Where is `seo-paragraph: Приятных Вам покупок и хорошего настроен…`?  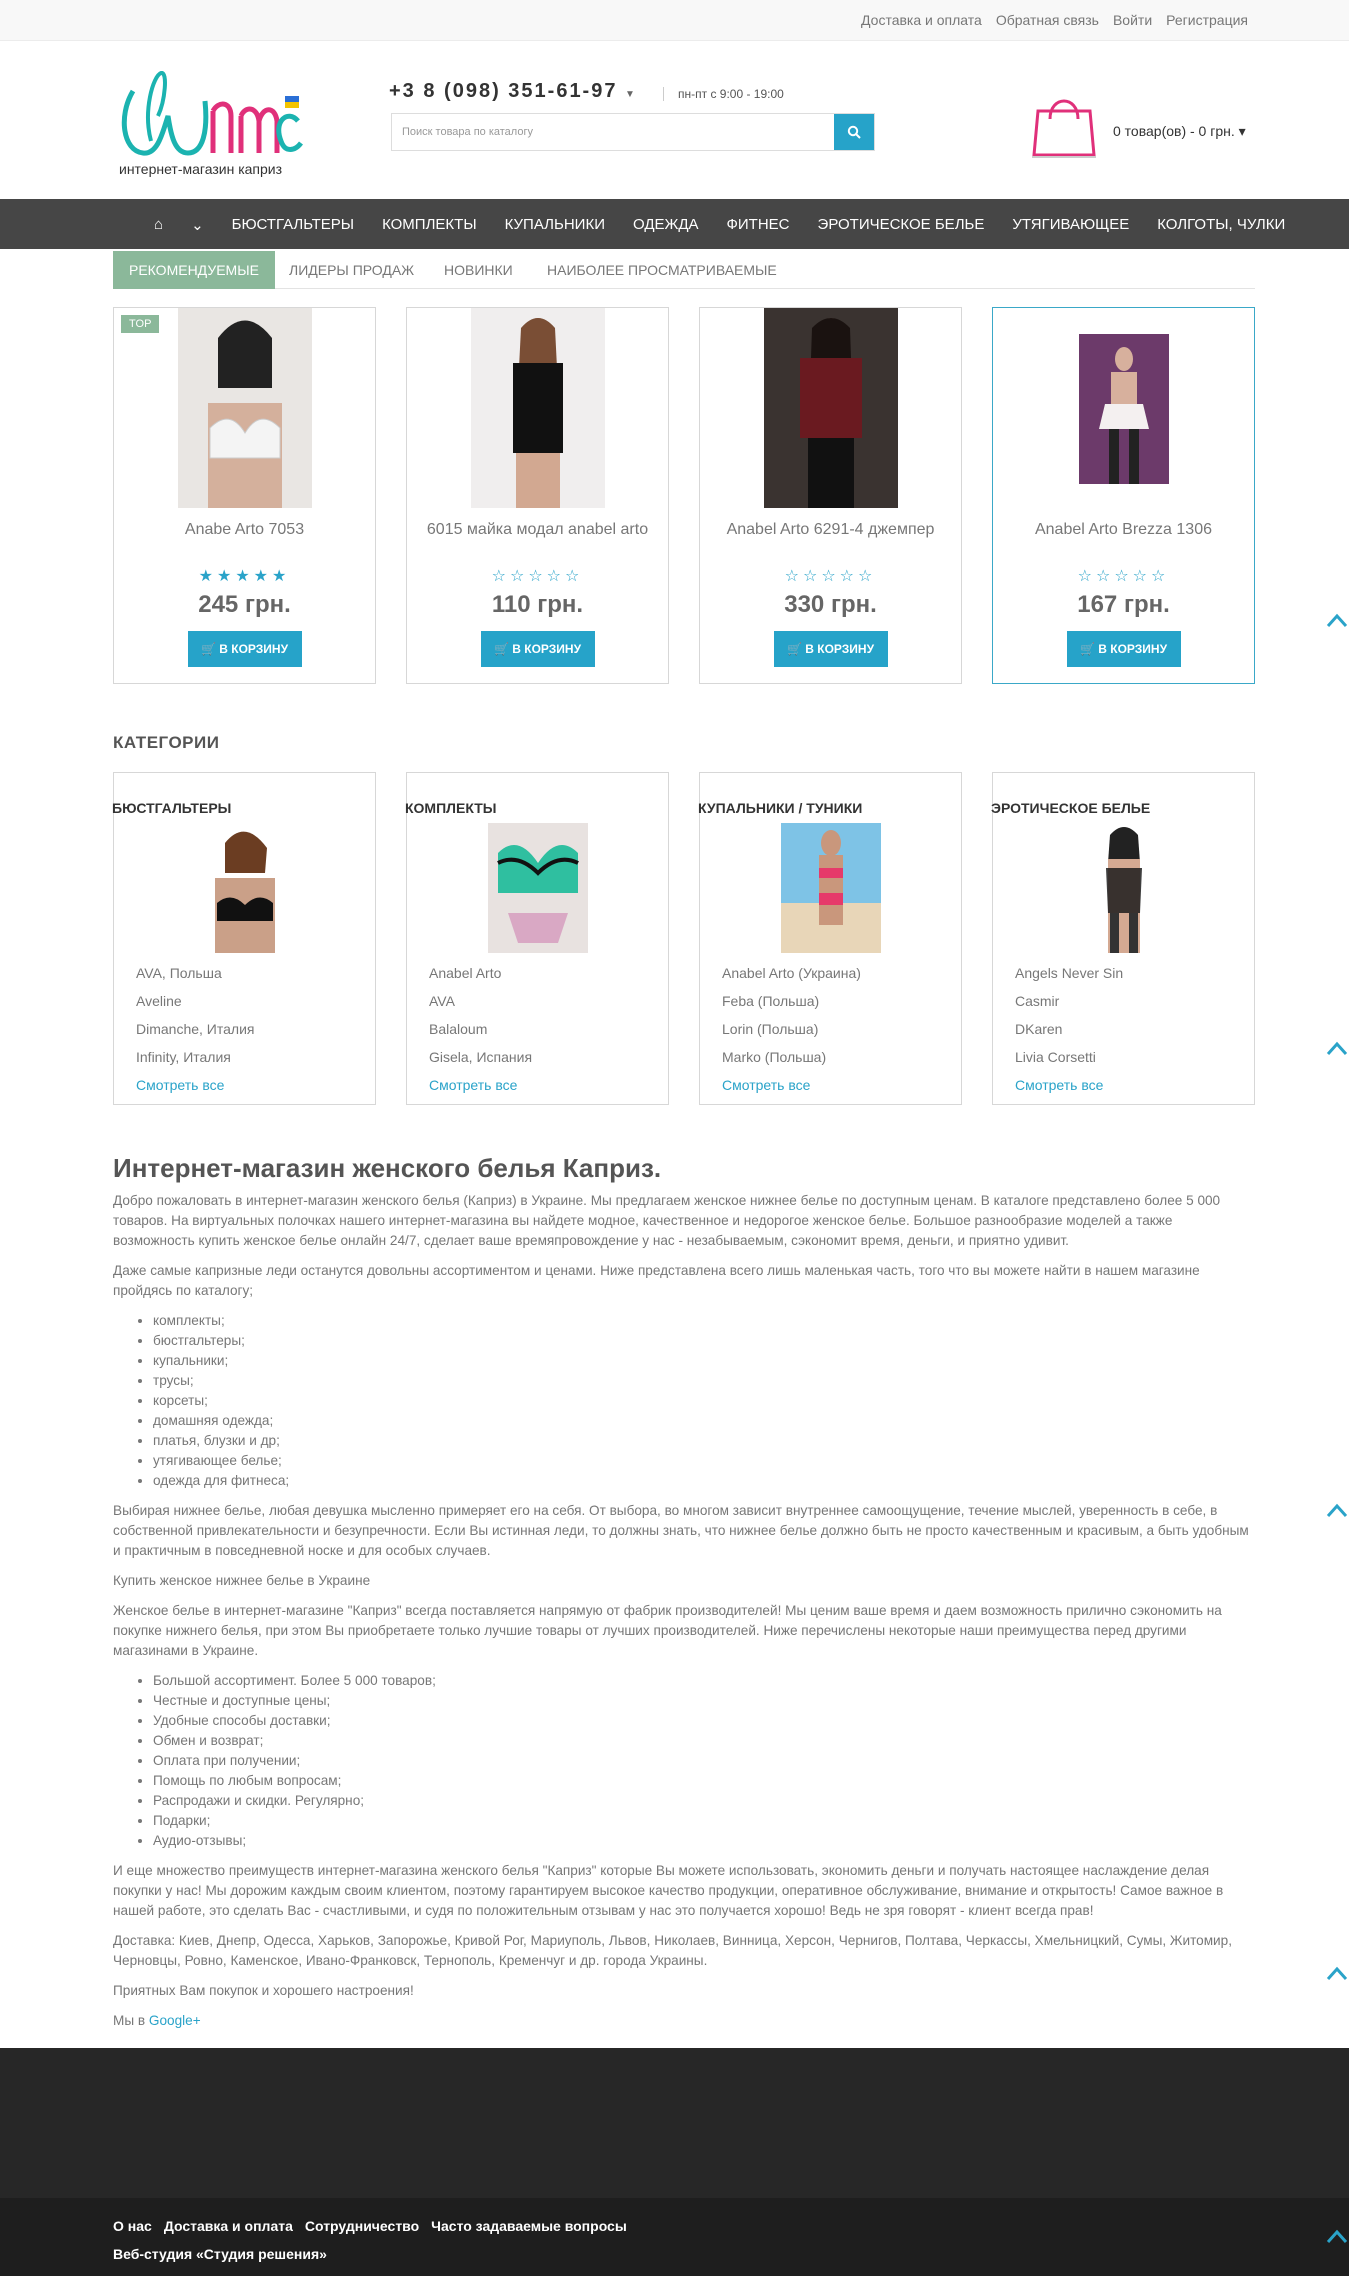
seo-paragraph: Приятных Вам покупок и хорошего настроен… is located at coordinates (263, 1990).